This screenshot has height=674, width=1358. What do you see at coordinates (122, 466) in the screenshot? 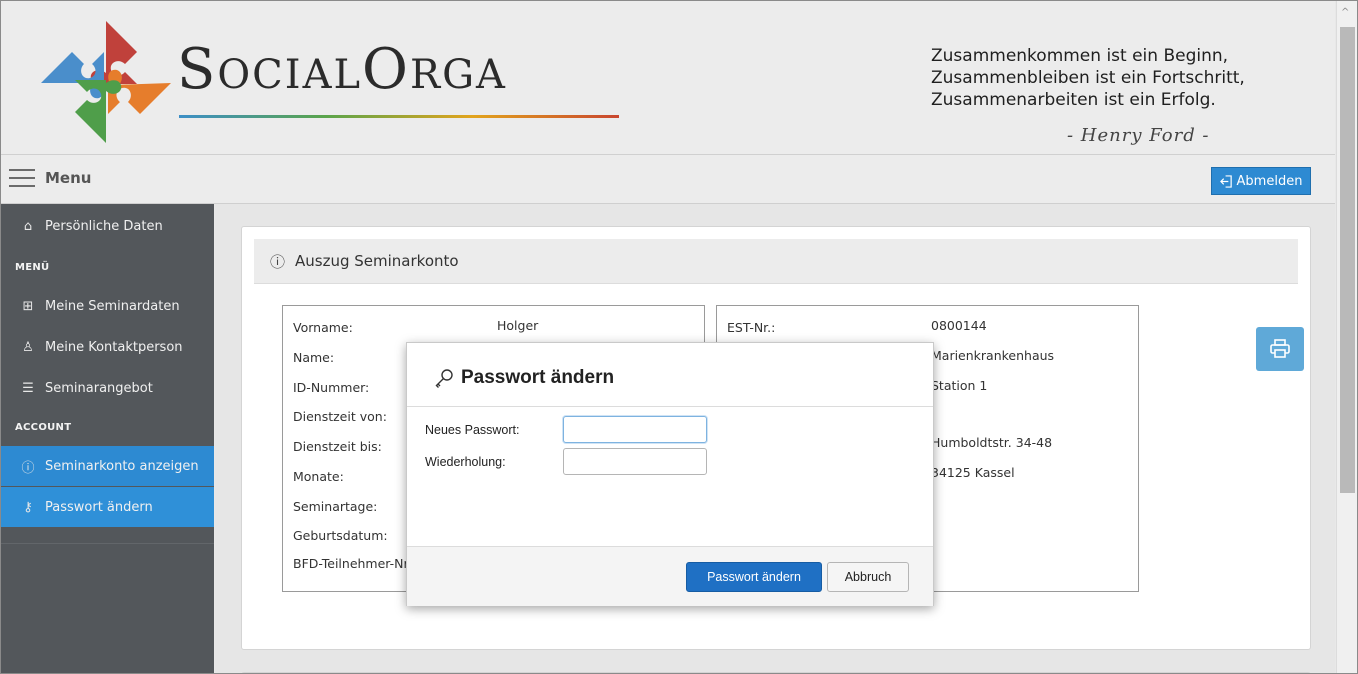
I see `sidebar-item-label: Seminarkonto anzeigen` at bounding box center [122, 466].